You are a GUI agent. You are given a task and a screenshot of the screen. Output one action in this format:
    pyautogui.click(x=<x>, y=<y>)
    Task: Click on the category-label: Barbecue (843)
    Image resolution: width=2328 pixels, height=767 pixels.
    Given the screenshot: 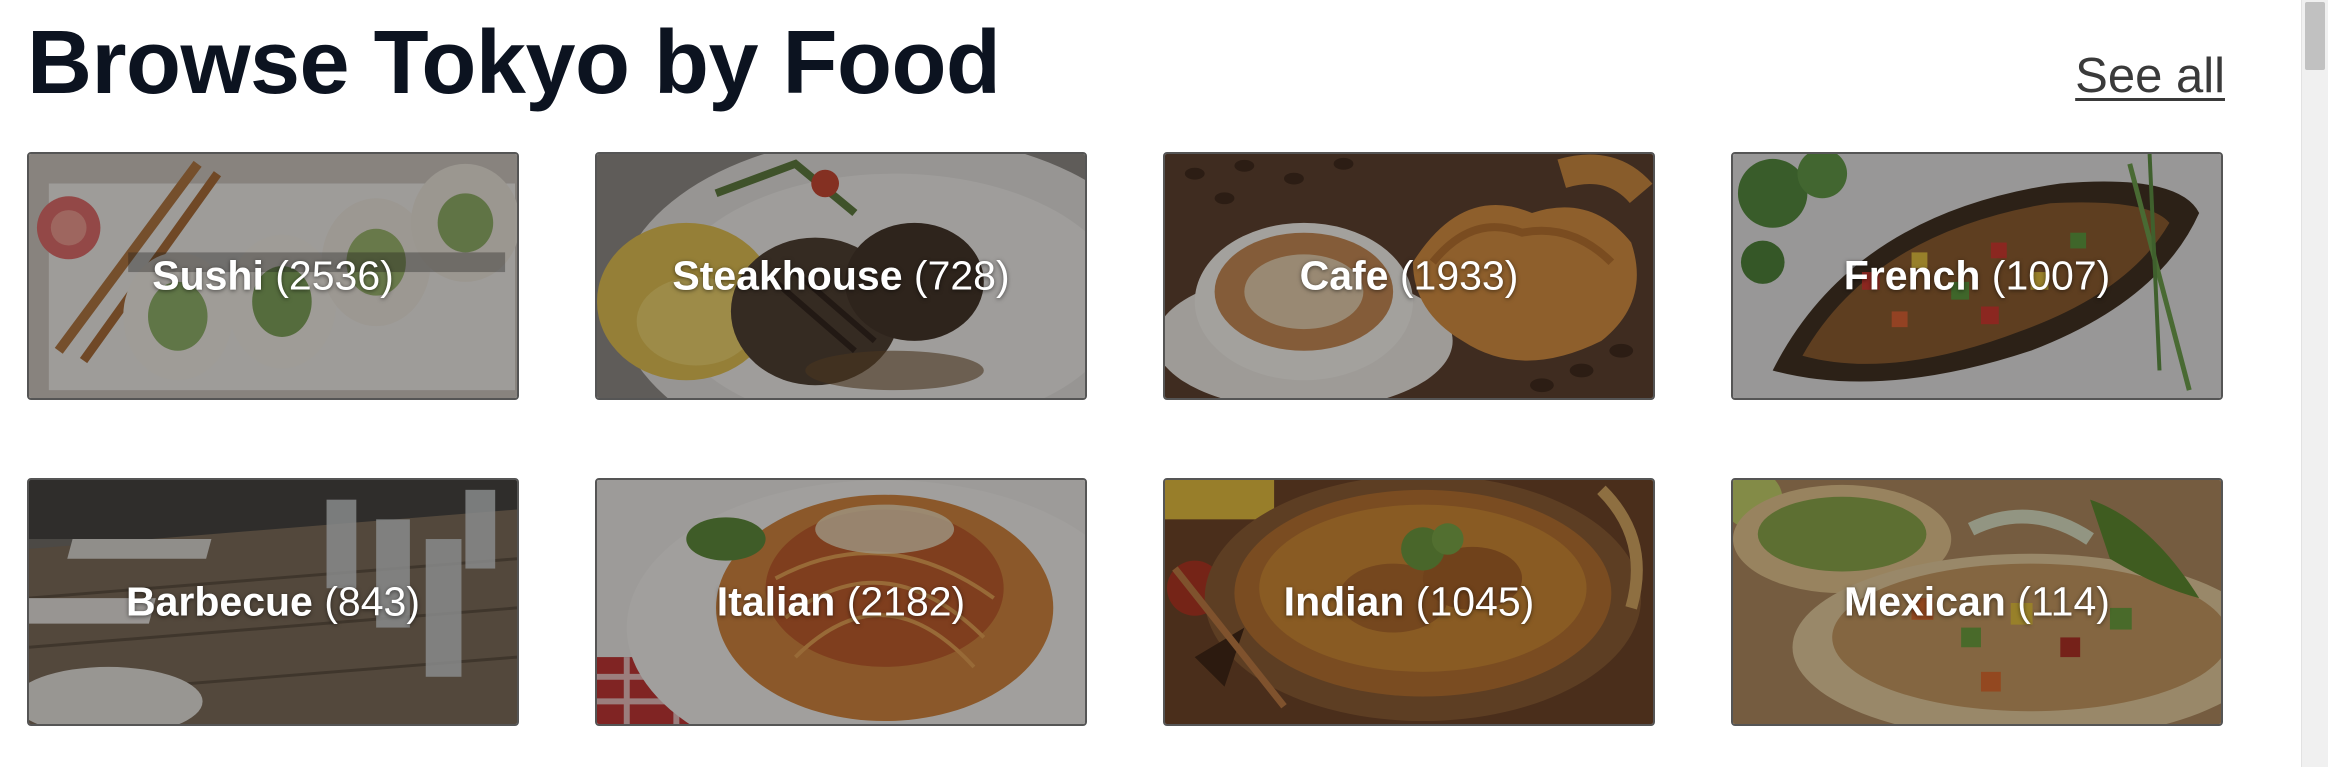 What is the action you would take?
    pyautogui.click(x=273, y=602)
    